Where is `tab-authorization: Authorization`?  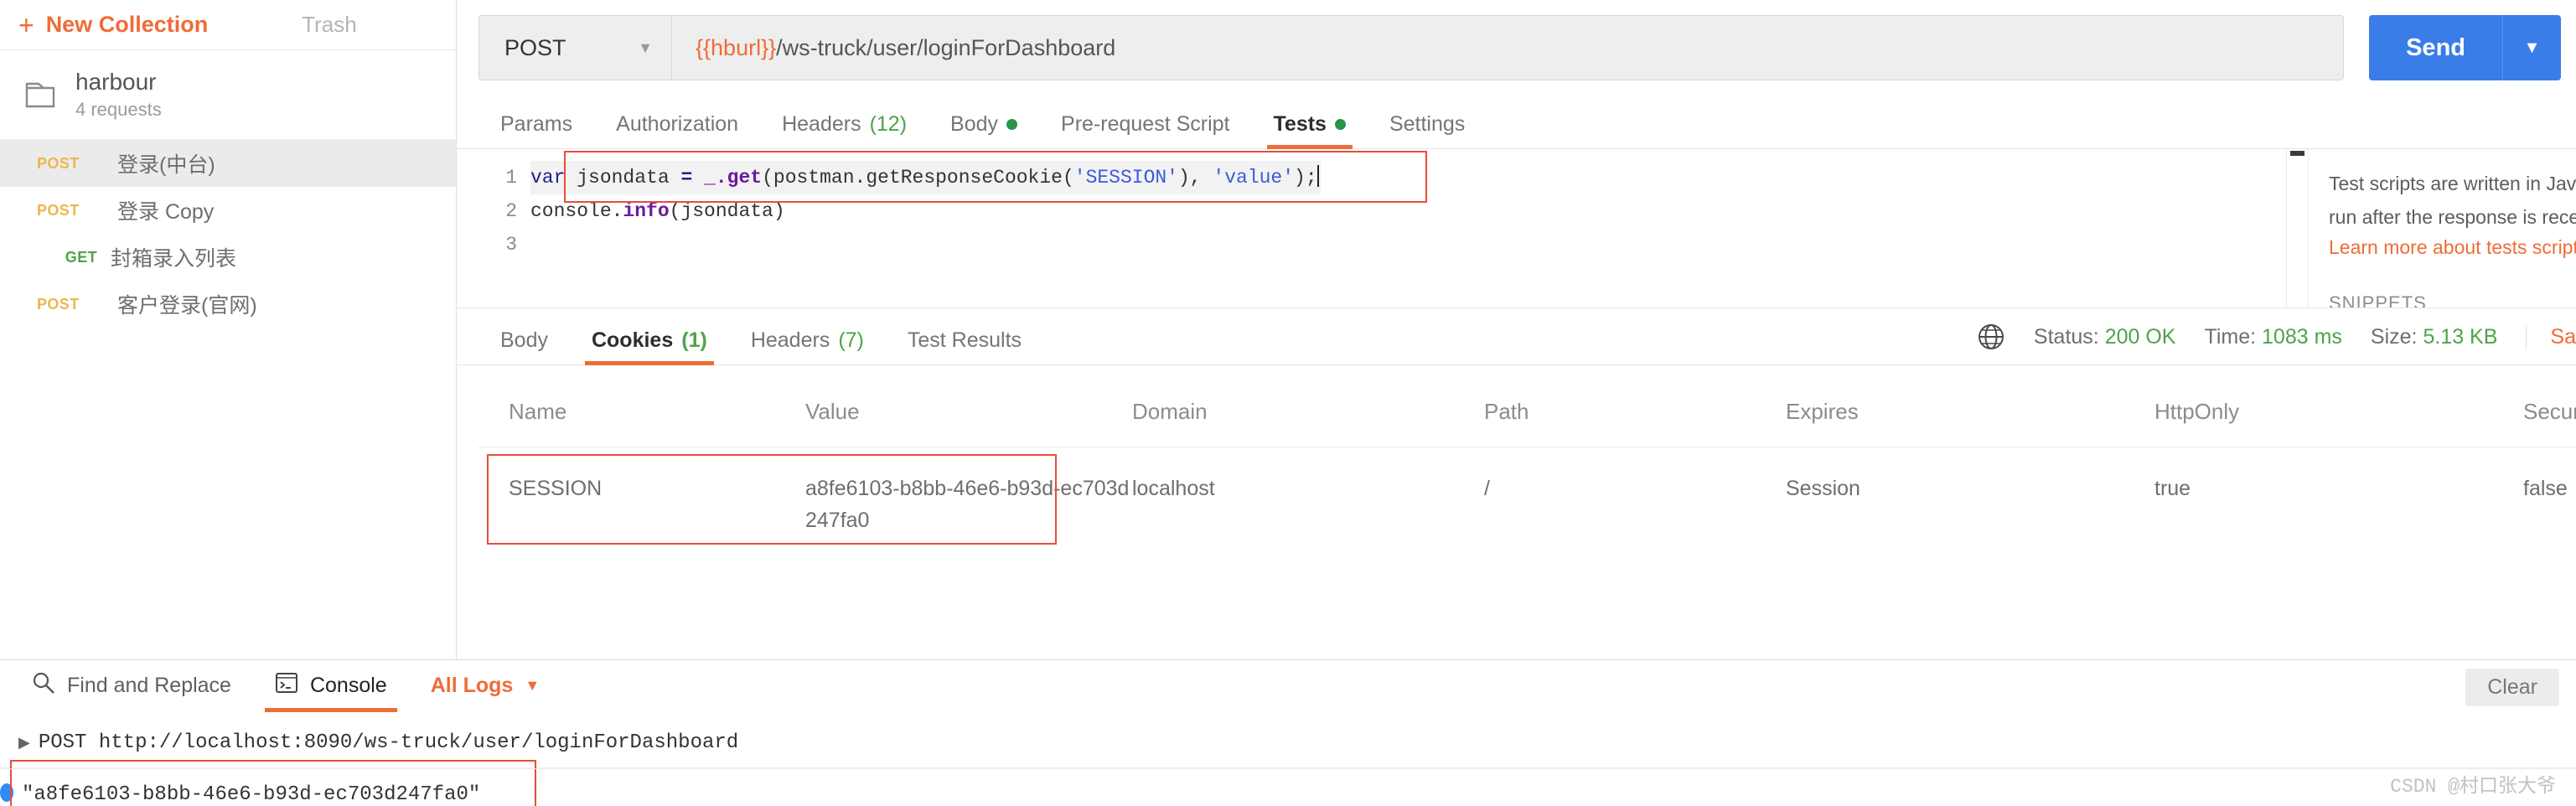 tab-authorization: Authorization is located at coordinates (677, 130).